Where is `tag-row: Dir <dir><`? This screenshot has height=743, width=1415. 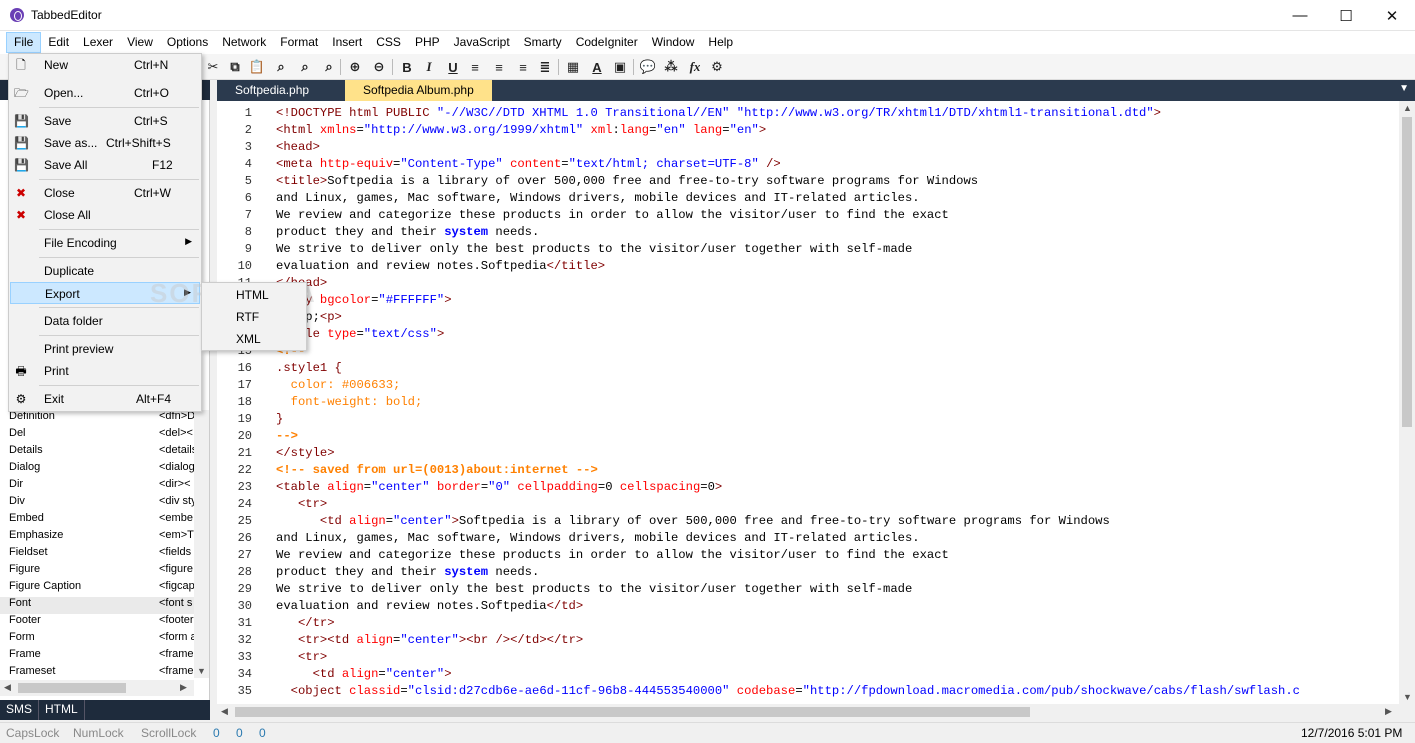
tag-row: Dir <dir>< is located at coordinates (98, 486).